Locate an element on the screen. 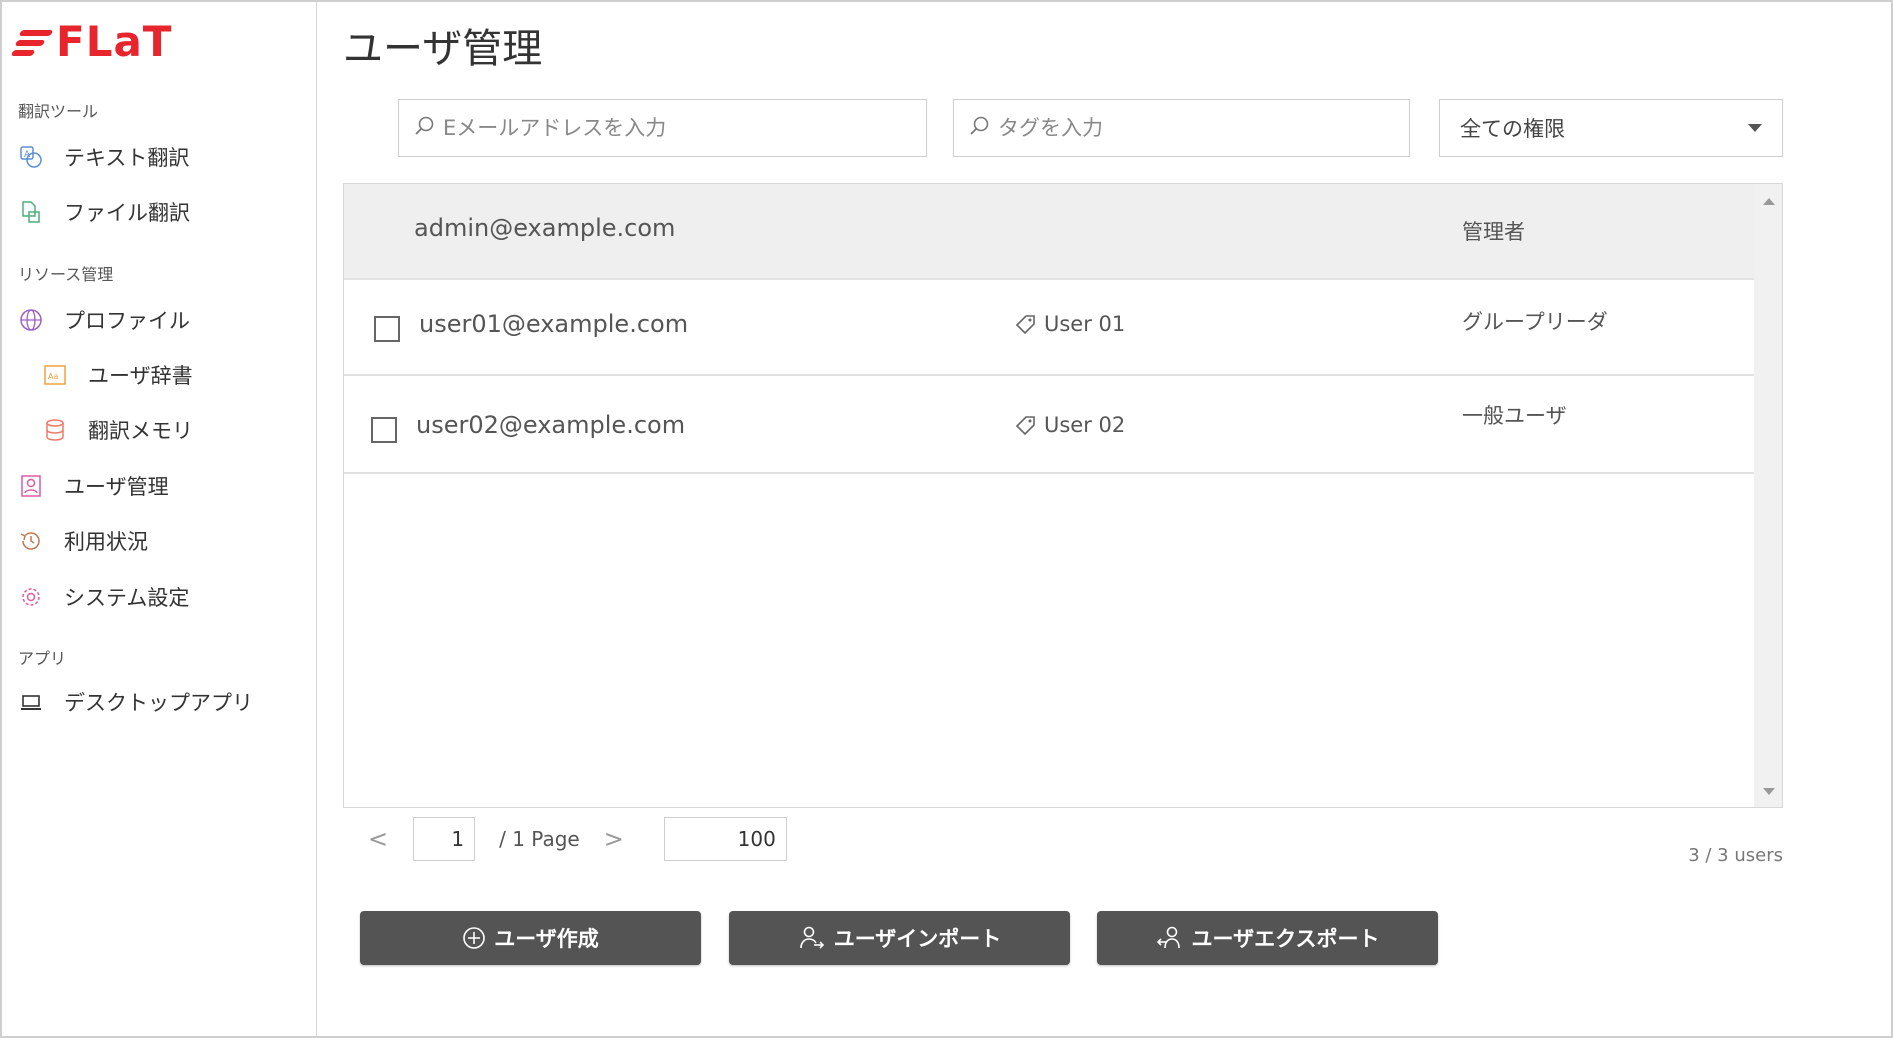  row-tag: User 02 is located at coordinates (1069, 425).